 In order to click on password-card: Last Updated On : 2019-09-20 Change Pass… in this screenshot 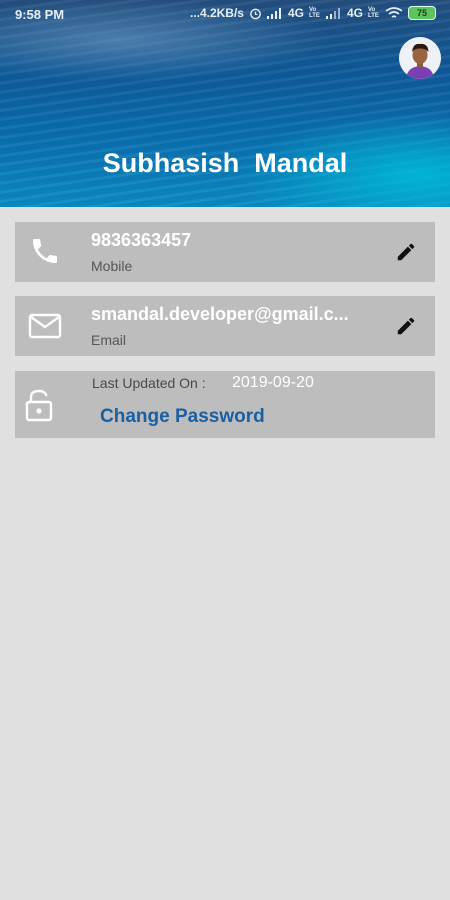, I will do `click(225, 404)`.